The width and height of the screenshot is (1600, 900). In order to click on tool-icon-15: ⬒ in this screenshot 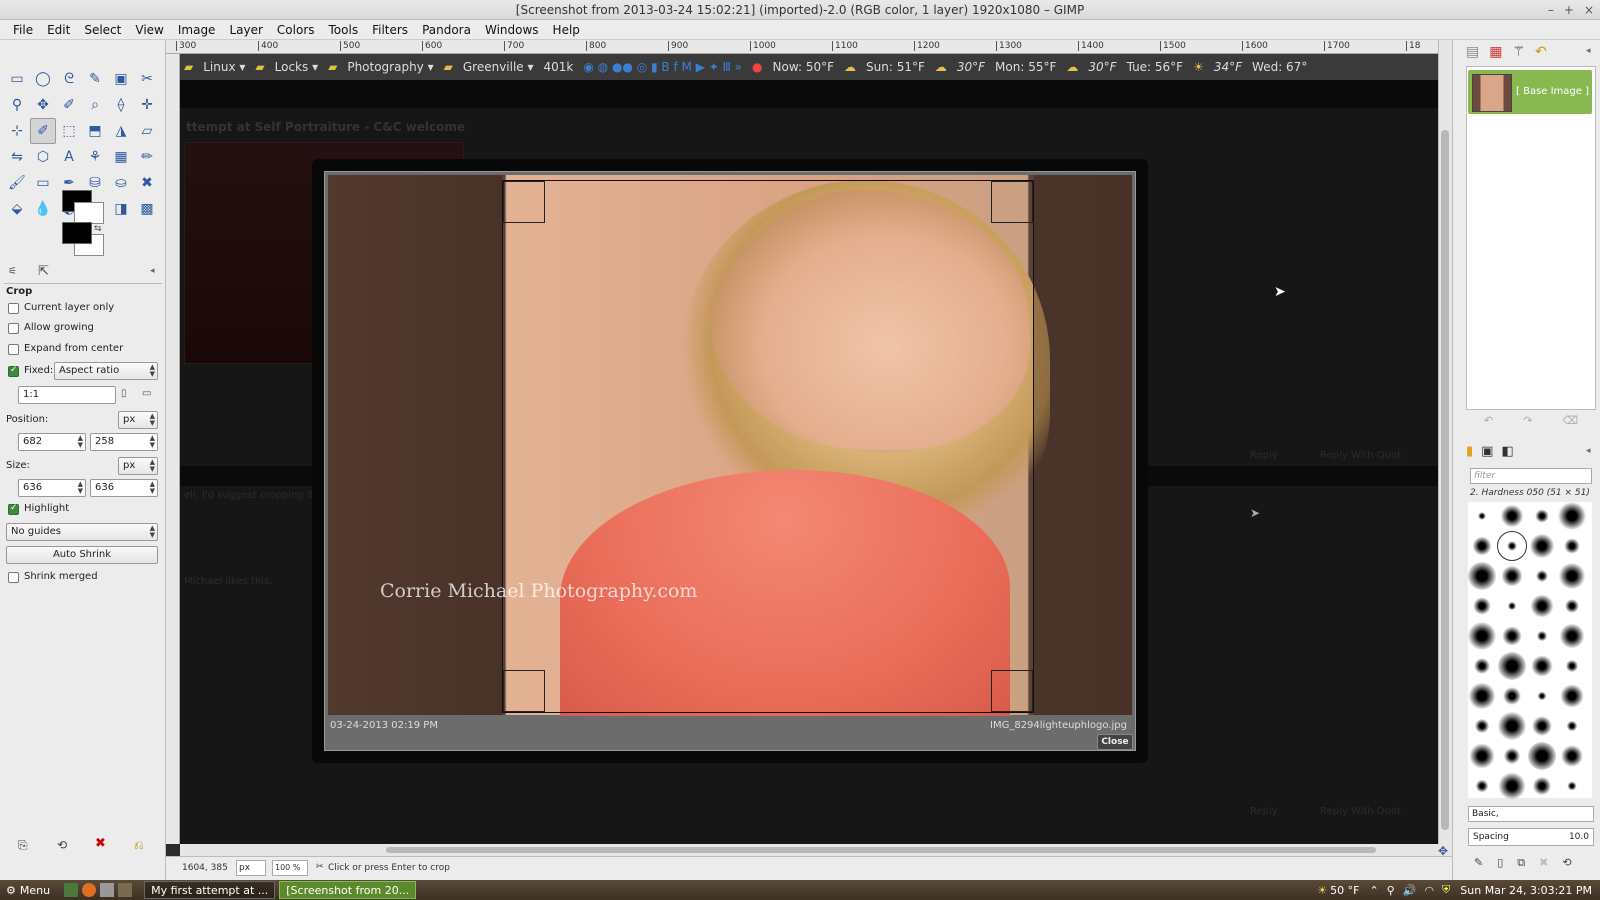, I will do `click(95, 131)`.